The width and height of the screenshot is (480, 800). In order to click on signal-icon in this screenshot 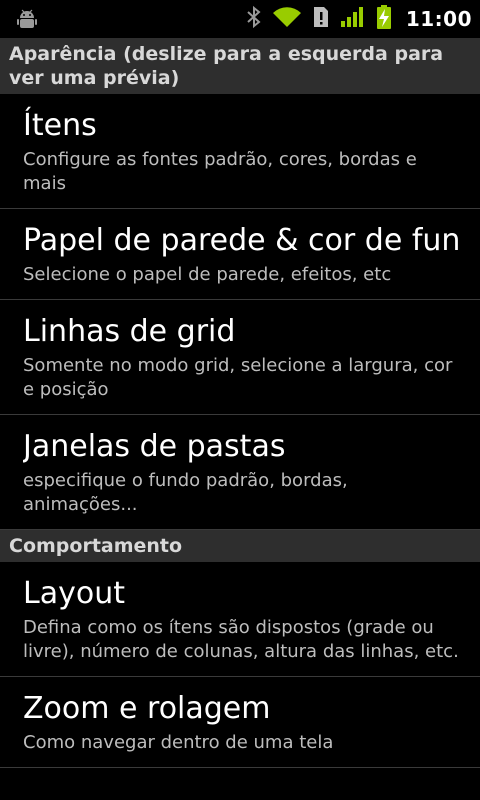, I will do `click(353, 19)`.